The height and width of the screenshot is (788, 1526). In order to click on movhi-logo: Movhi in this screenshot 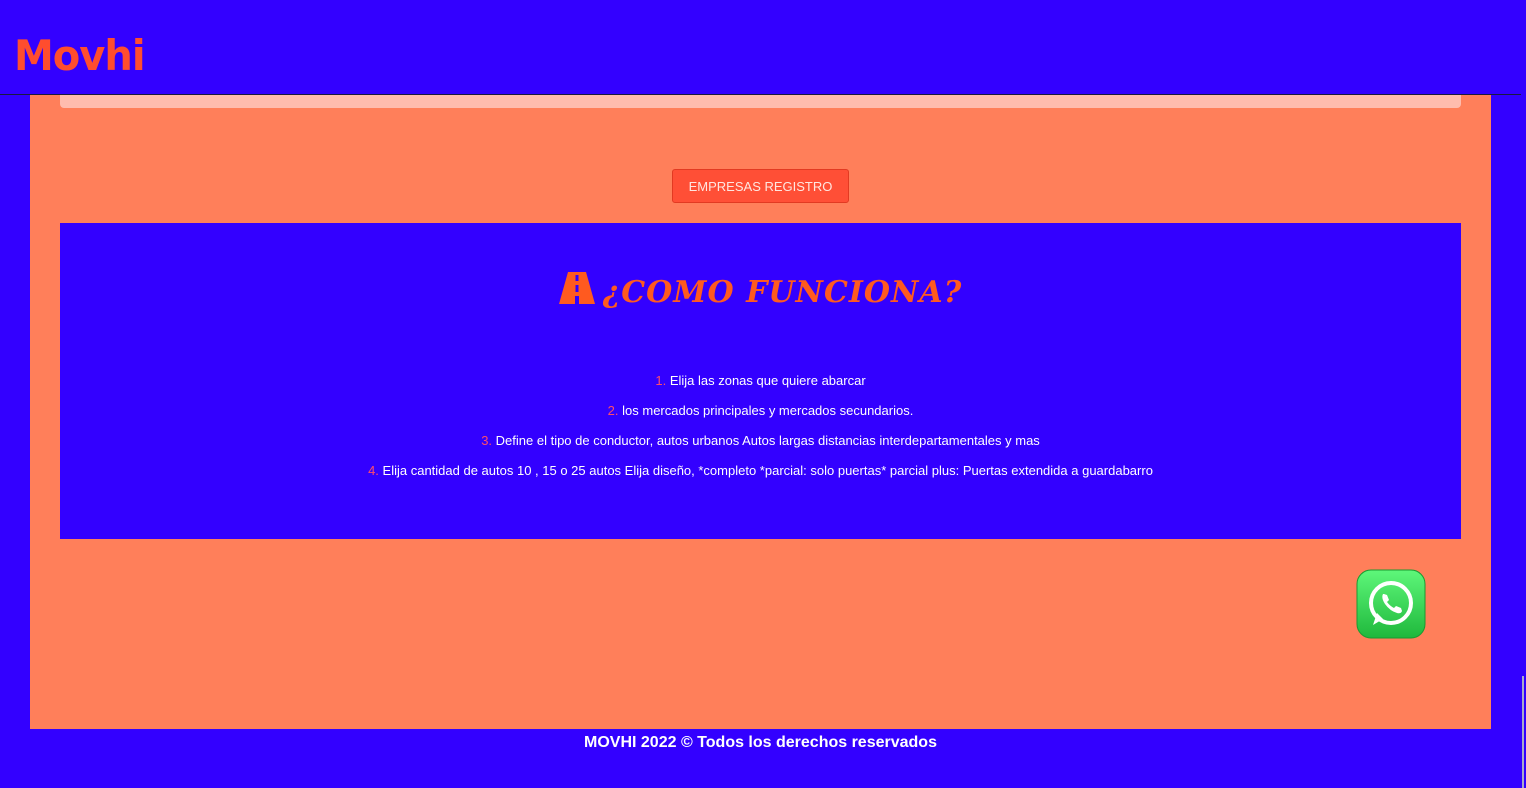, I will do `click(80, 56)`.